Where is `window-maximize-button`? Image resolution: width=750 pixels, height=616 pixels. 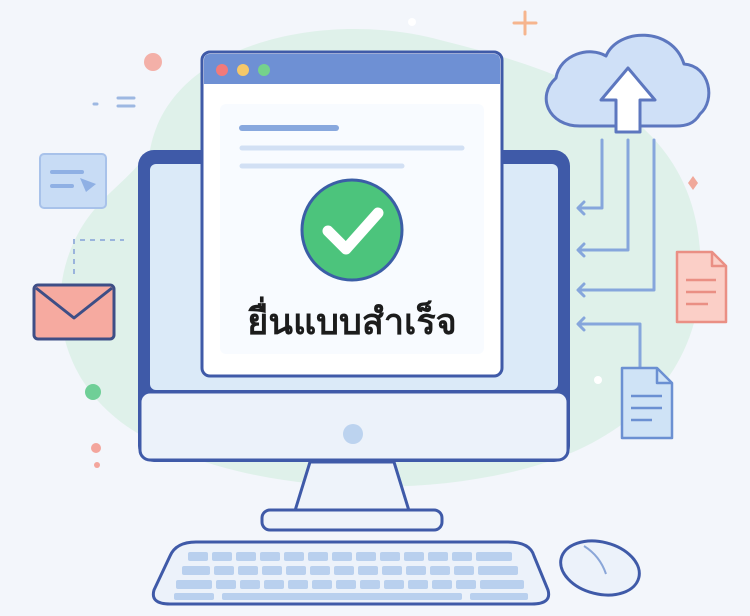 window-maximize-button is located at coordinates (264, 70).